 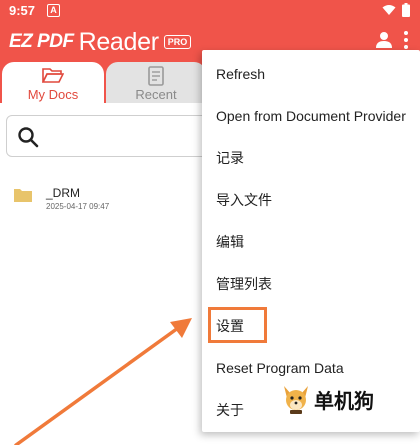 What do you see at coordinates (41, 41) in the screenshot?
I see `brand-ez: EZ PDF` at bounding box center [41, 41].